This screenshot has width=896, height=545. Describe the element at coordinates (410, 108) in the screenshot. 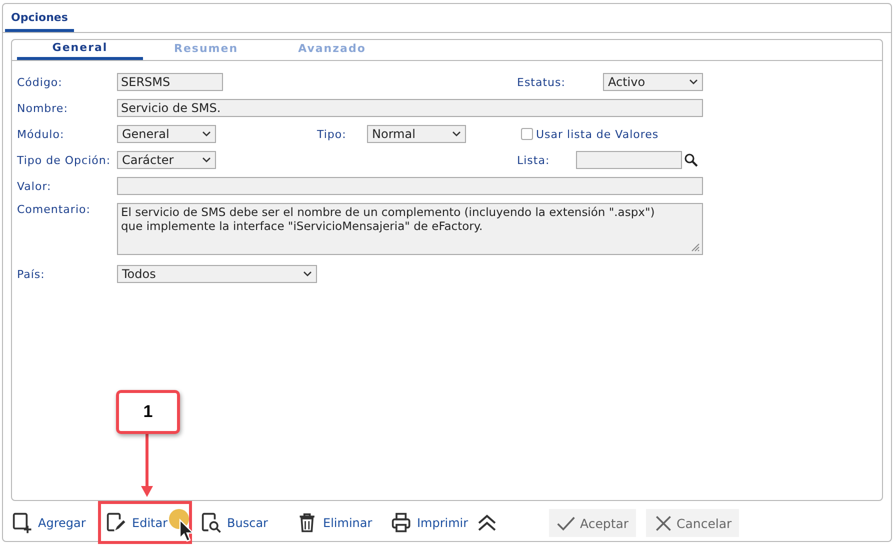

I see `name-field: Servicio de SMS.` at that location.